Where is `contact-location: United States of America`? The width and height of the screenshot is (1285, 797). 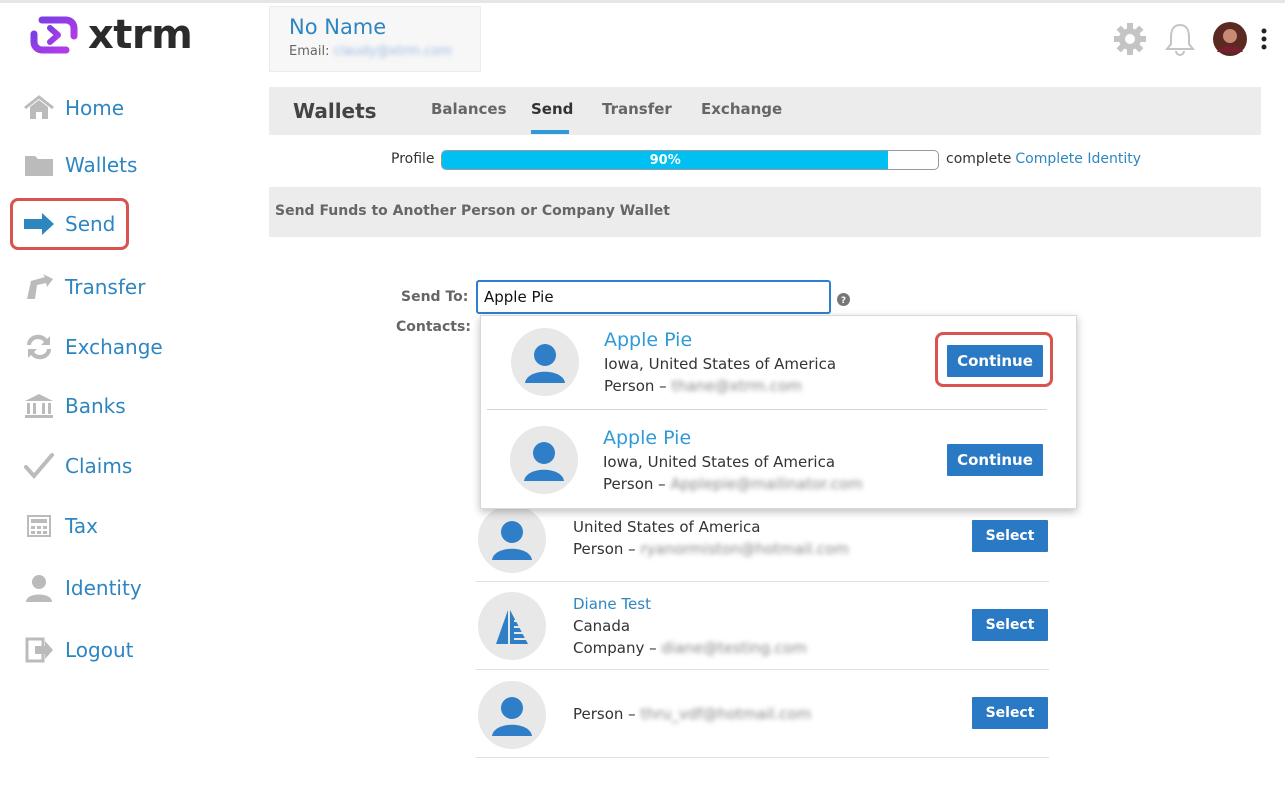 contact-location: United States of America is located at coordinates (667, 527).